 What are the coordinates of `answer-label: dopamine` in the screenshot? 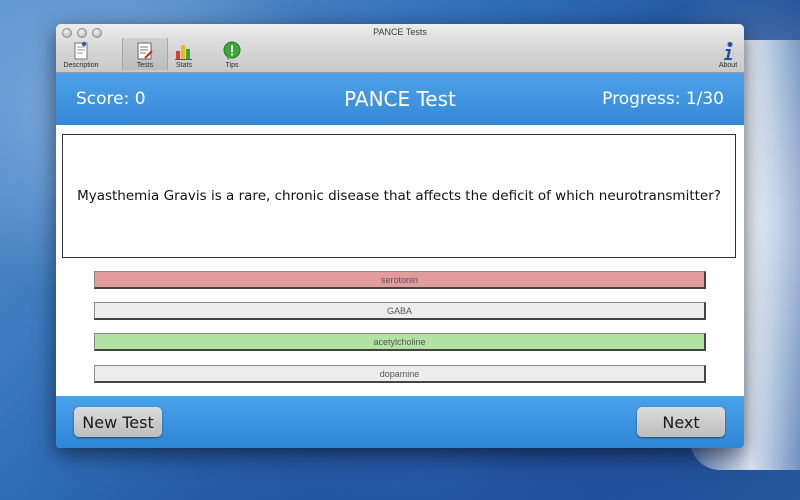 It's located at (399, 373).